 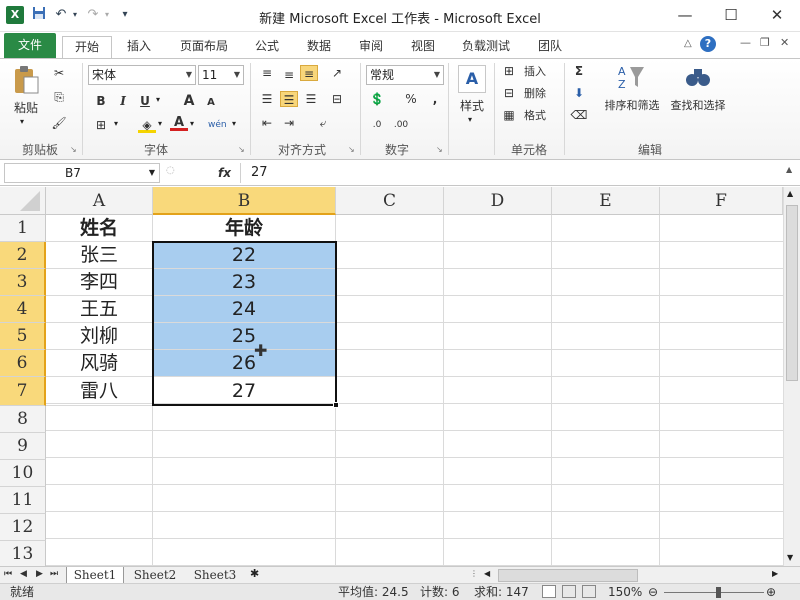 What do you see at coordinates (323, 123) in the screenshot?
I see `wrap-text-icon: ⤶` at bounding box center [323, 123].